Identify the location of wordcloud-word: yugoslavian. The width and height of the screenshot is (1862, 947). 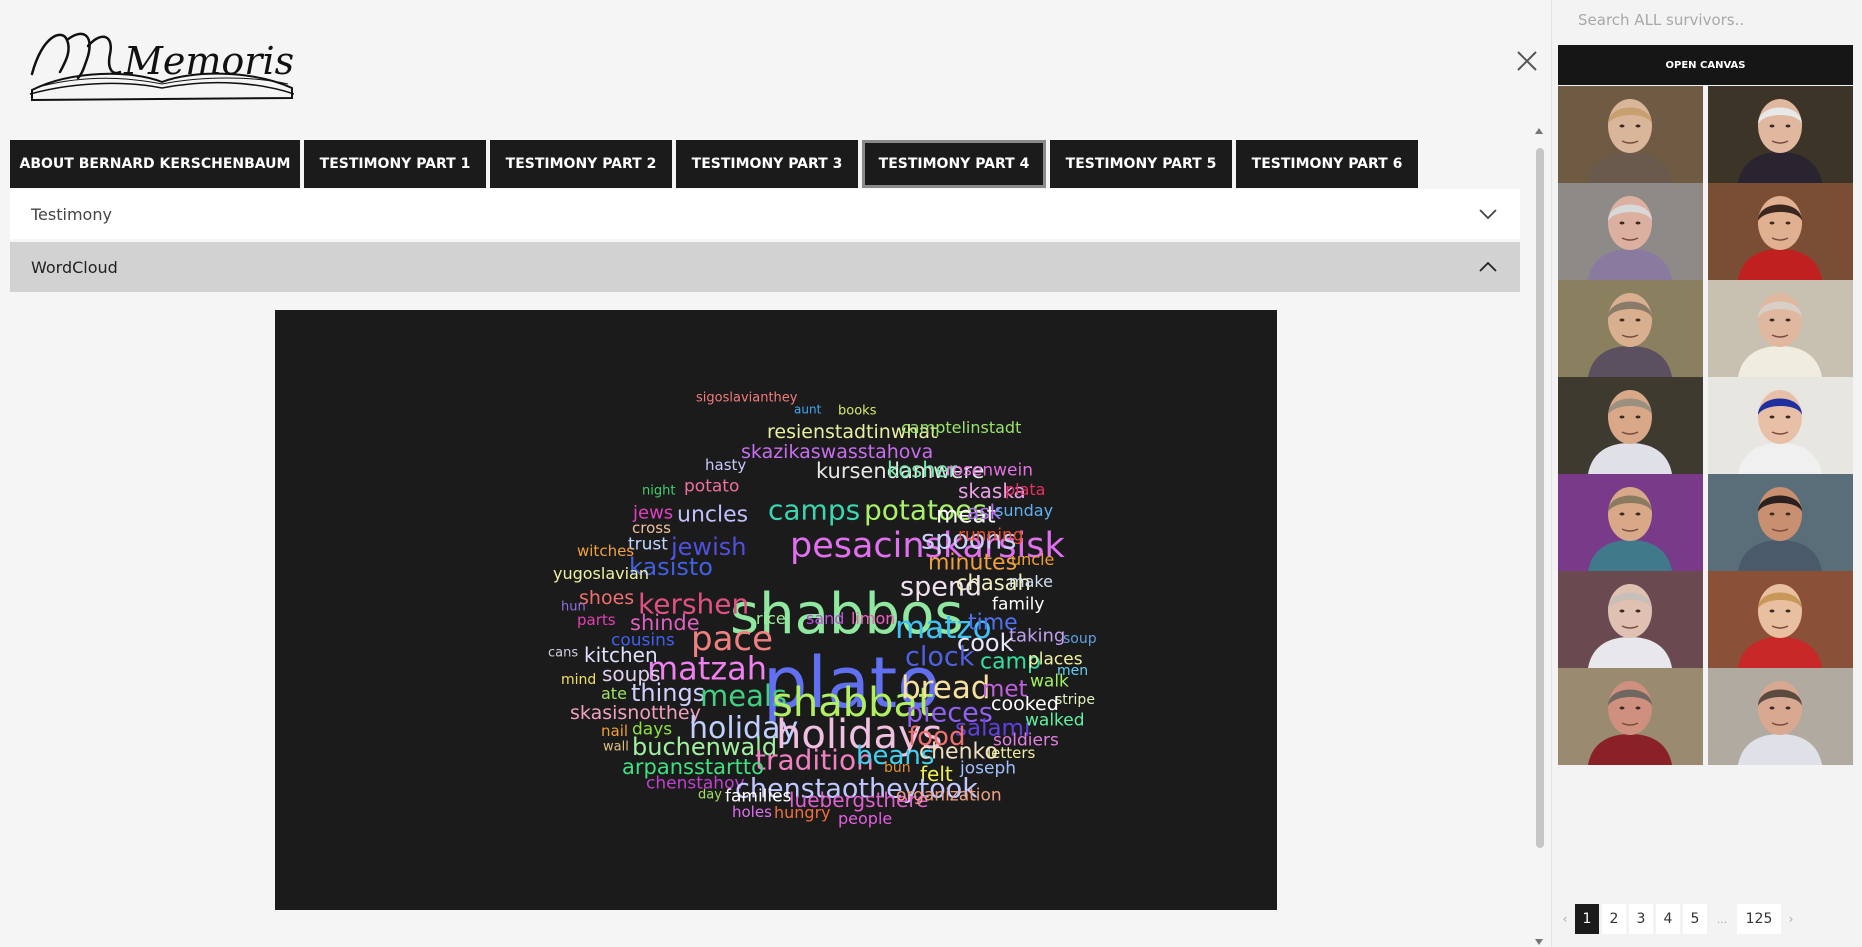
(601, 573).